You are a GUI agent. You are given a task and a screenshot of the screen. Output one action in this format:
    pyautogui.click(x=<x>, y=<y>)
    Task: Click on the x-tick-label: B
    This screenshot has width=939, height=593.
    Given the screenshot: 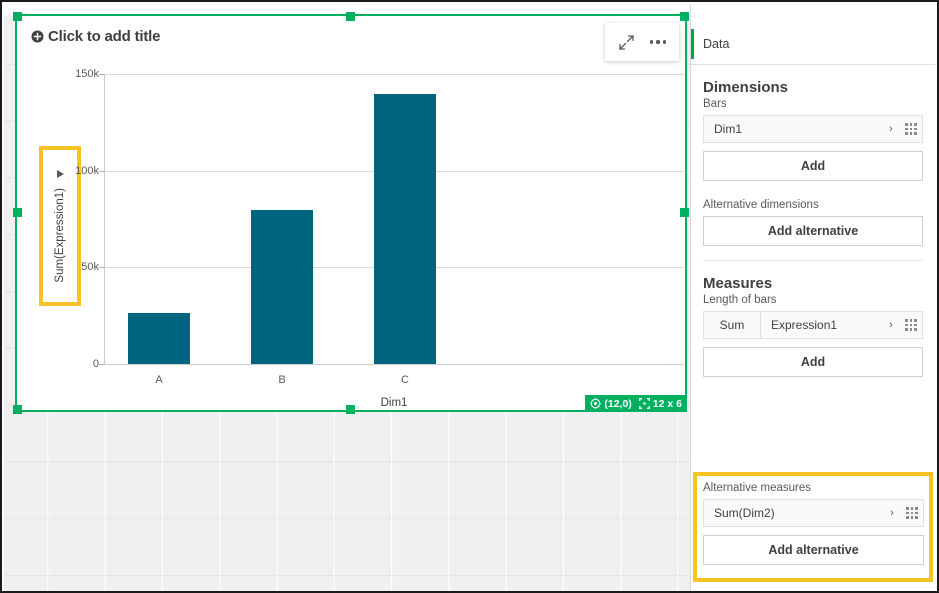 What is the action you would take?
    pyautogui.click(x=282, y=380)
    